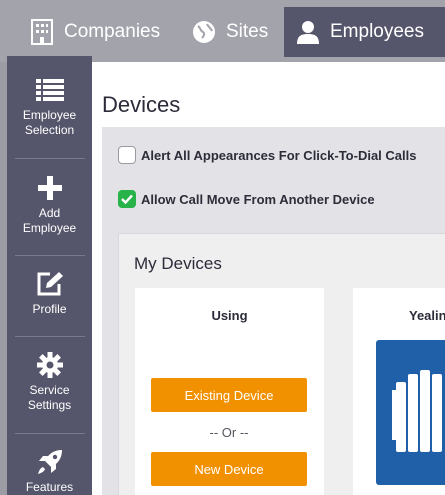  What do you see at coordinates (229, 469) in the screenshot?
I see `new-device-button: New Device` at bounding box center [229, 469].